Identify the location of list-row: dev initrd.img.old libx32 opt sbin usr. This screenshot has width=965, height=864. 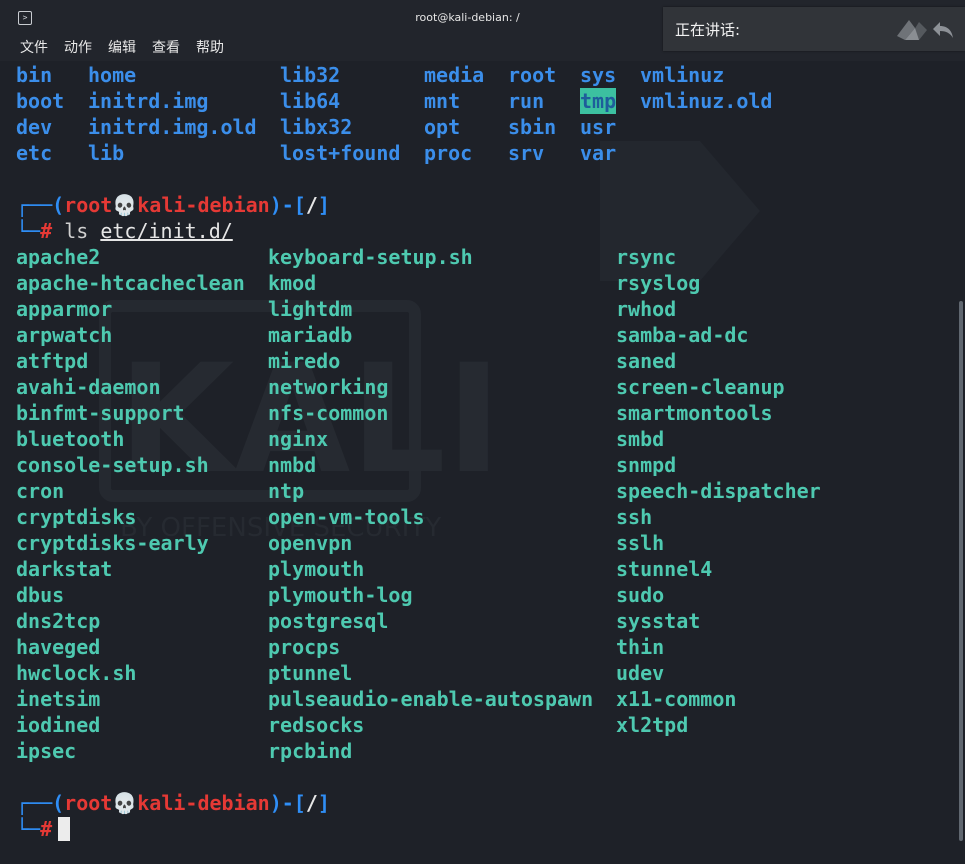
(308, 127).